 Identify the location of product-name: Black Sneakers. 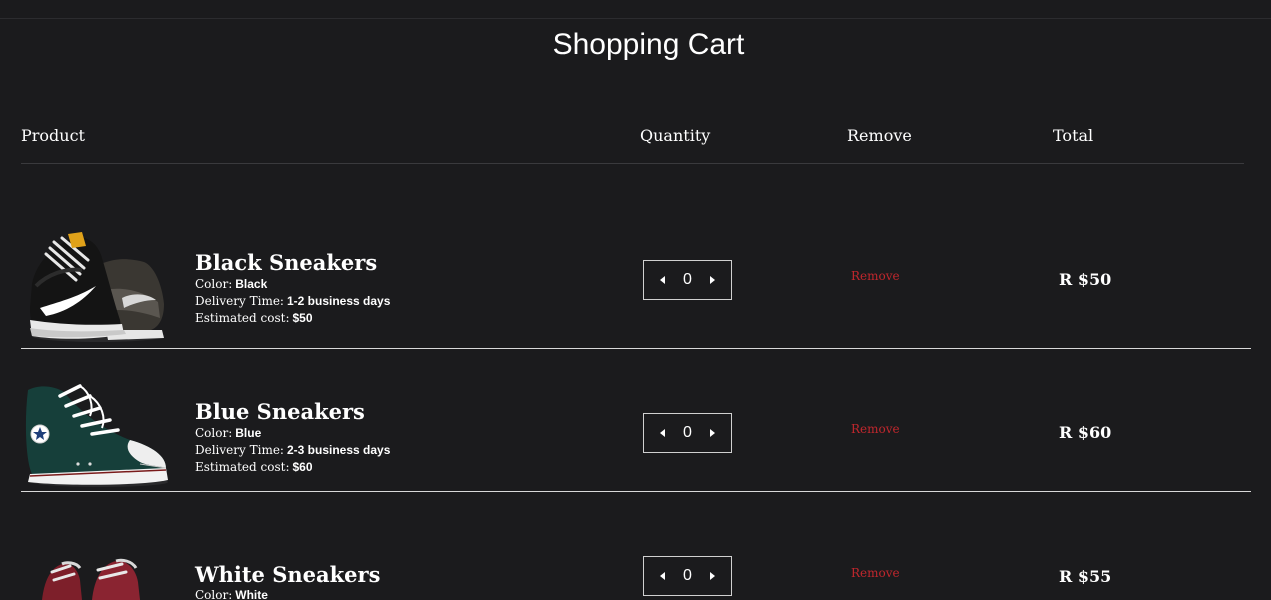
(286, 262).